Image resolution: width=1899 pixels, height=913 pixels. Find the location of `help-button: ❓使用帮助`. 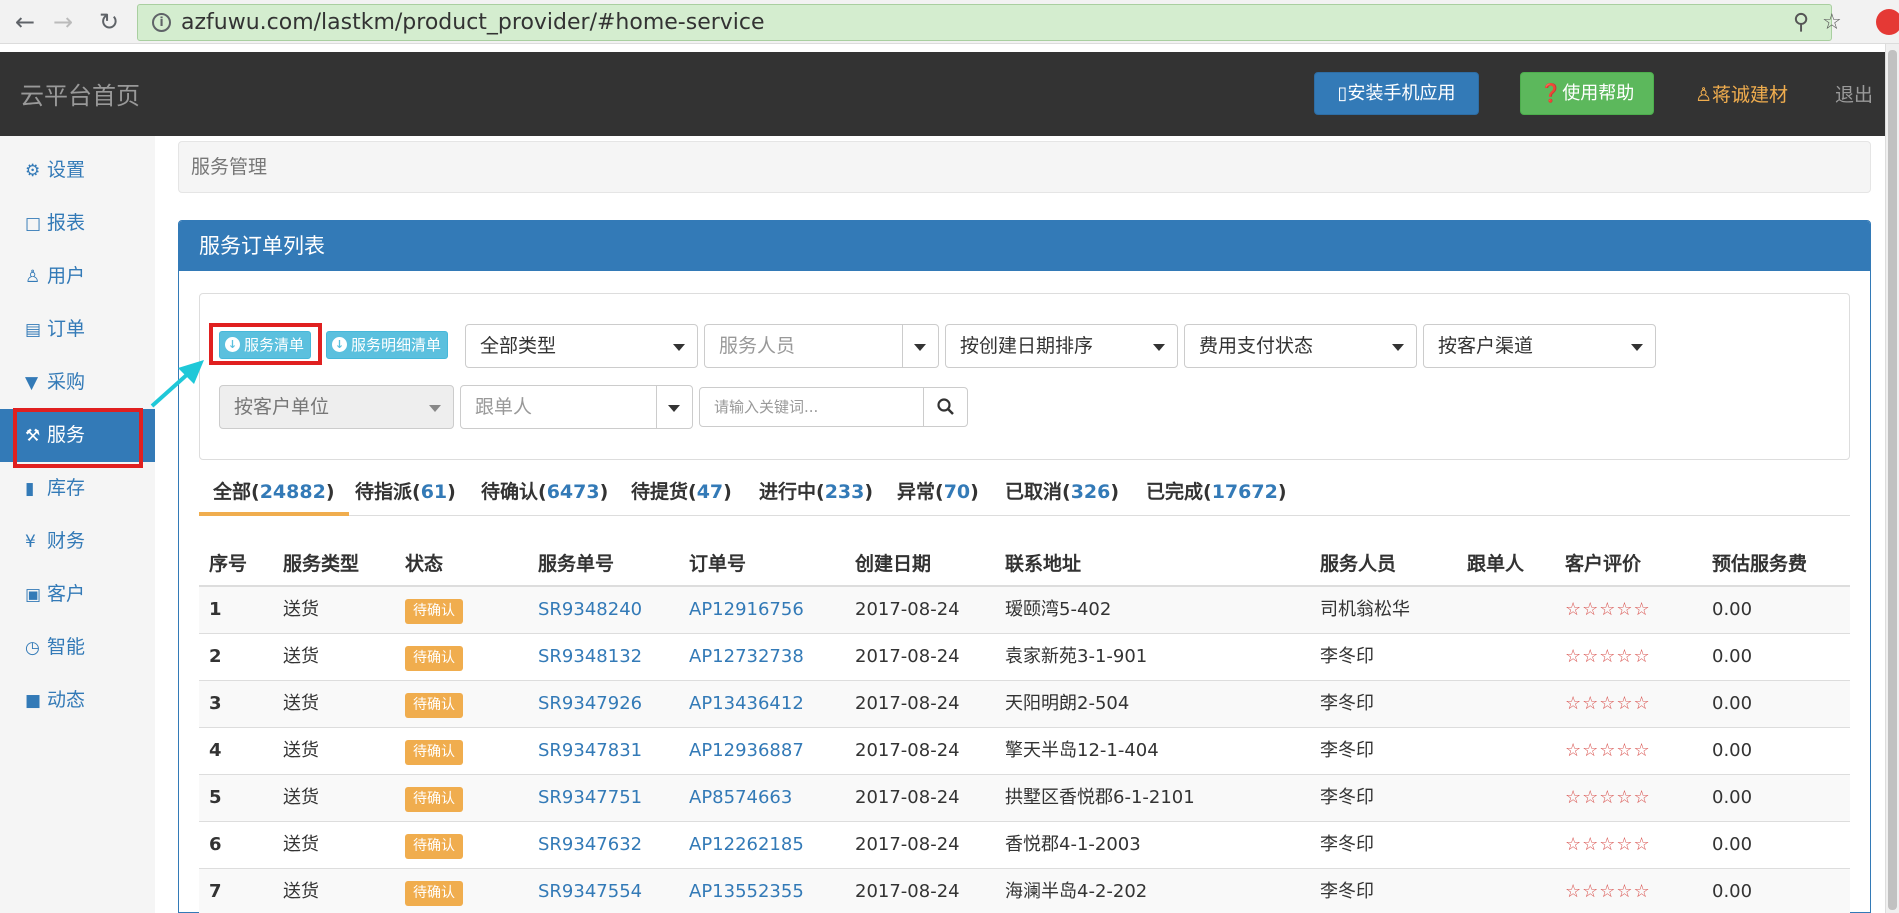

help-button: ❓使用帮助 is located at coordinates (1587, 93).